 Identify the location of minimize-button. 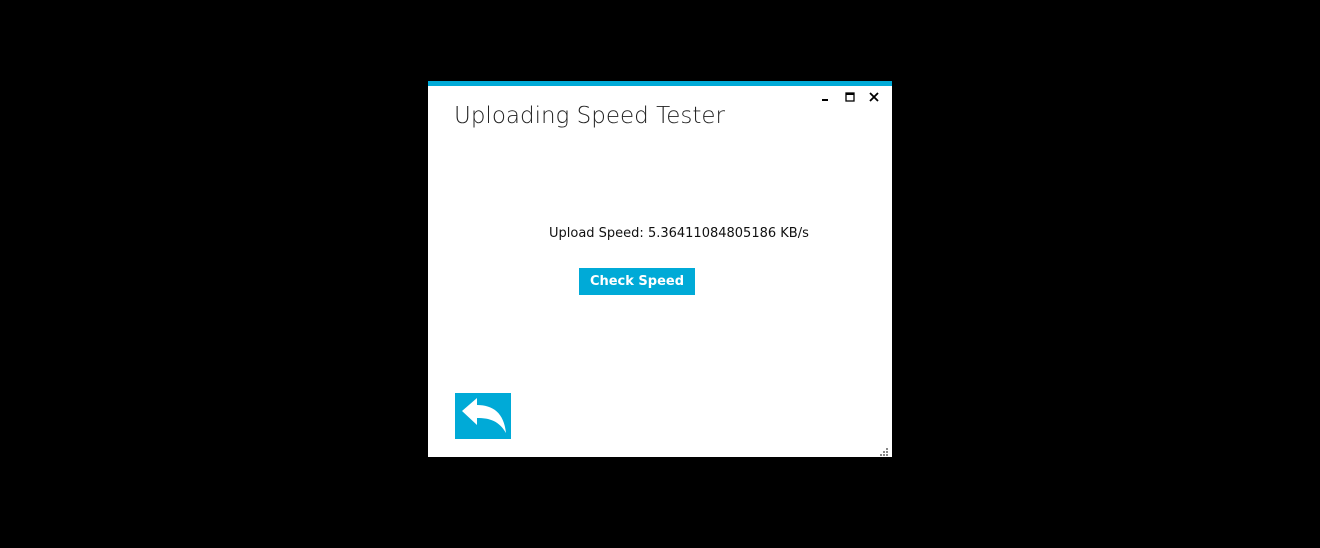
(826, 97).